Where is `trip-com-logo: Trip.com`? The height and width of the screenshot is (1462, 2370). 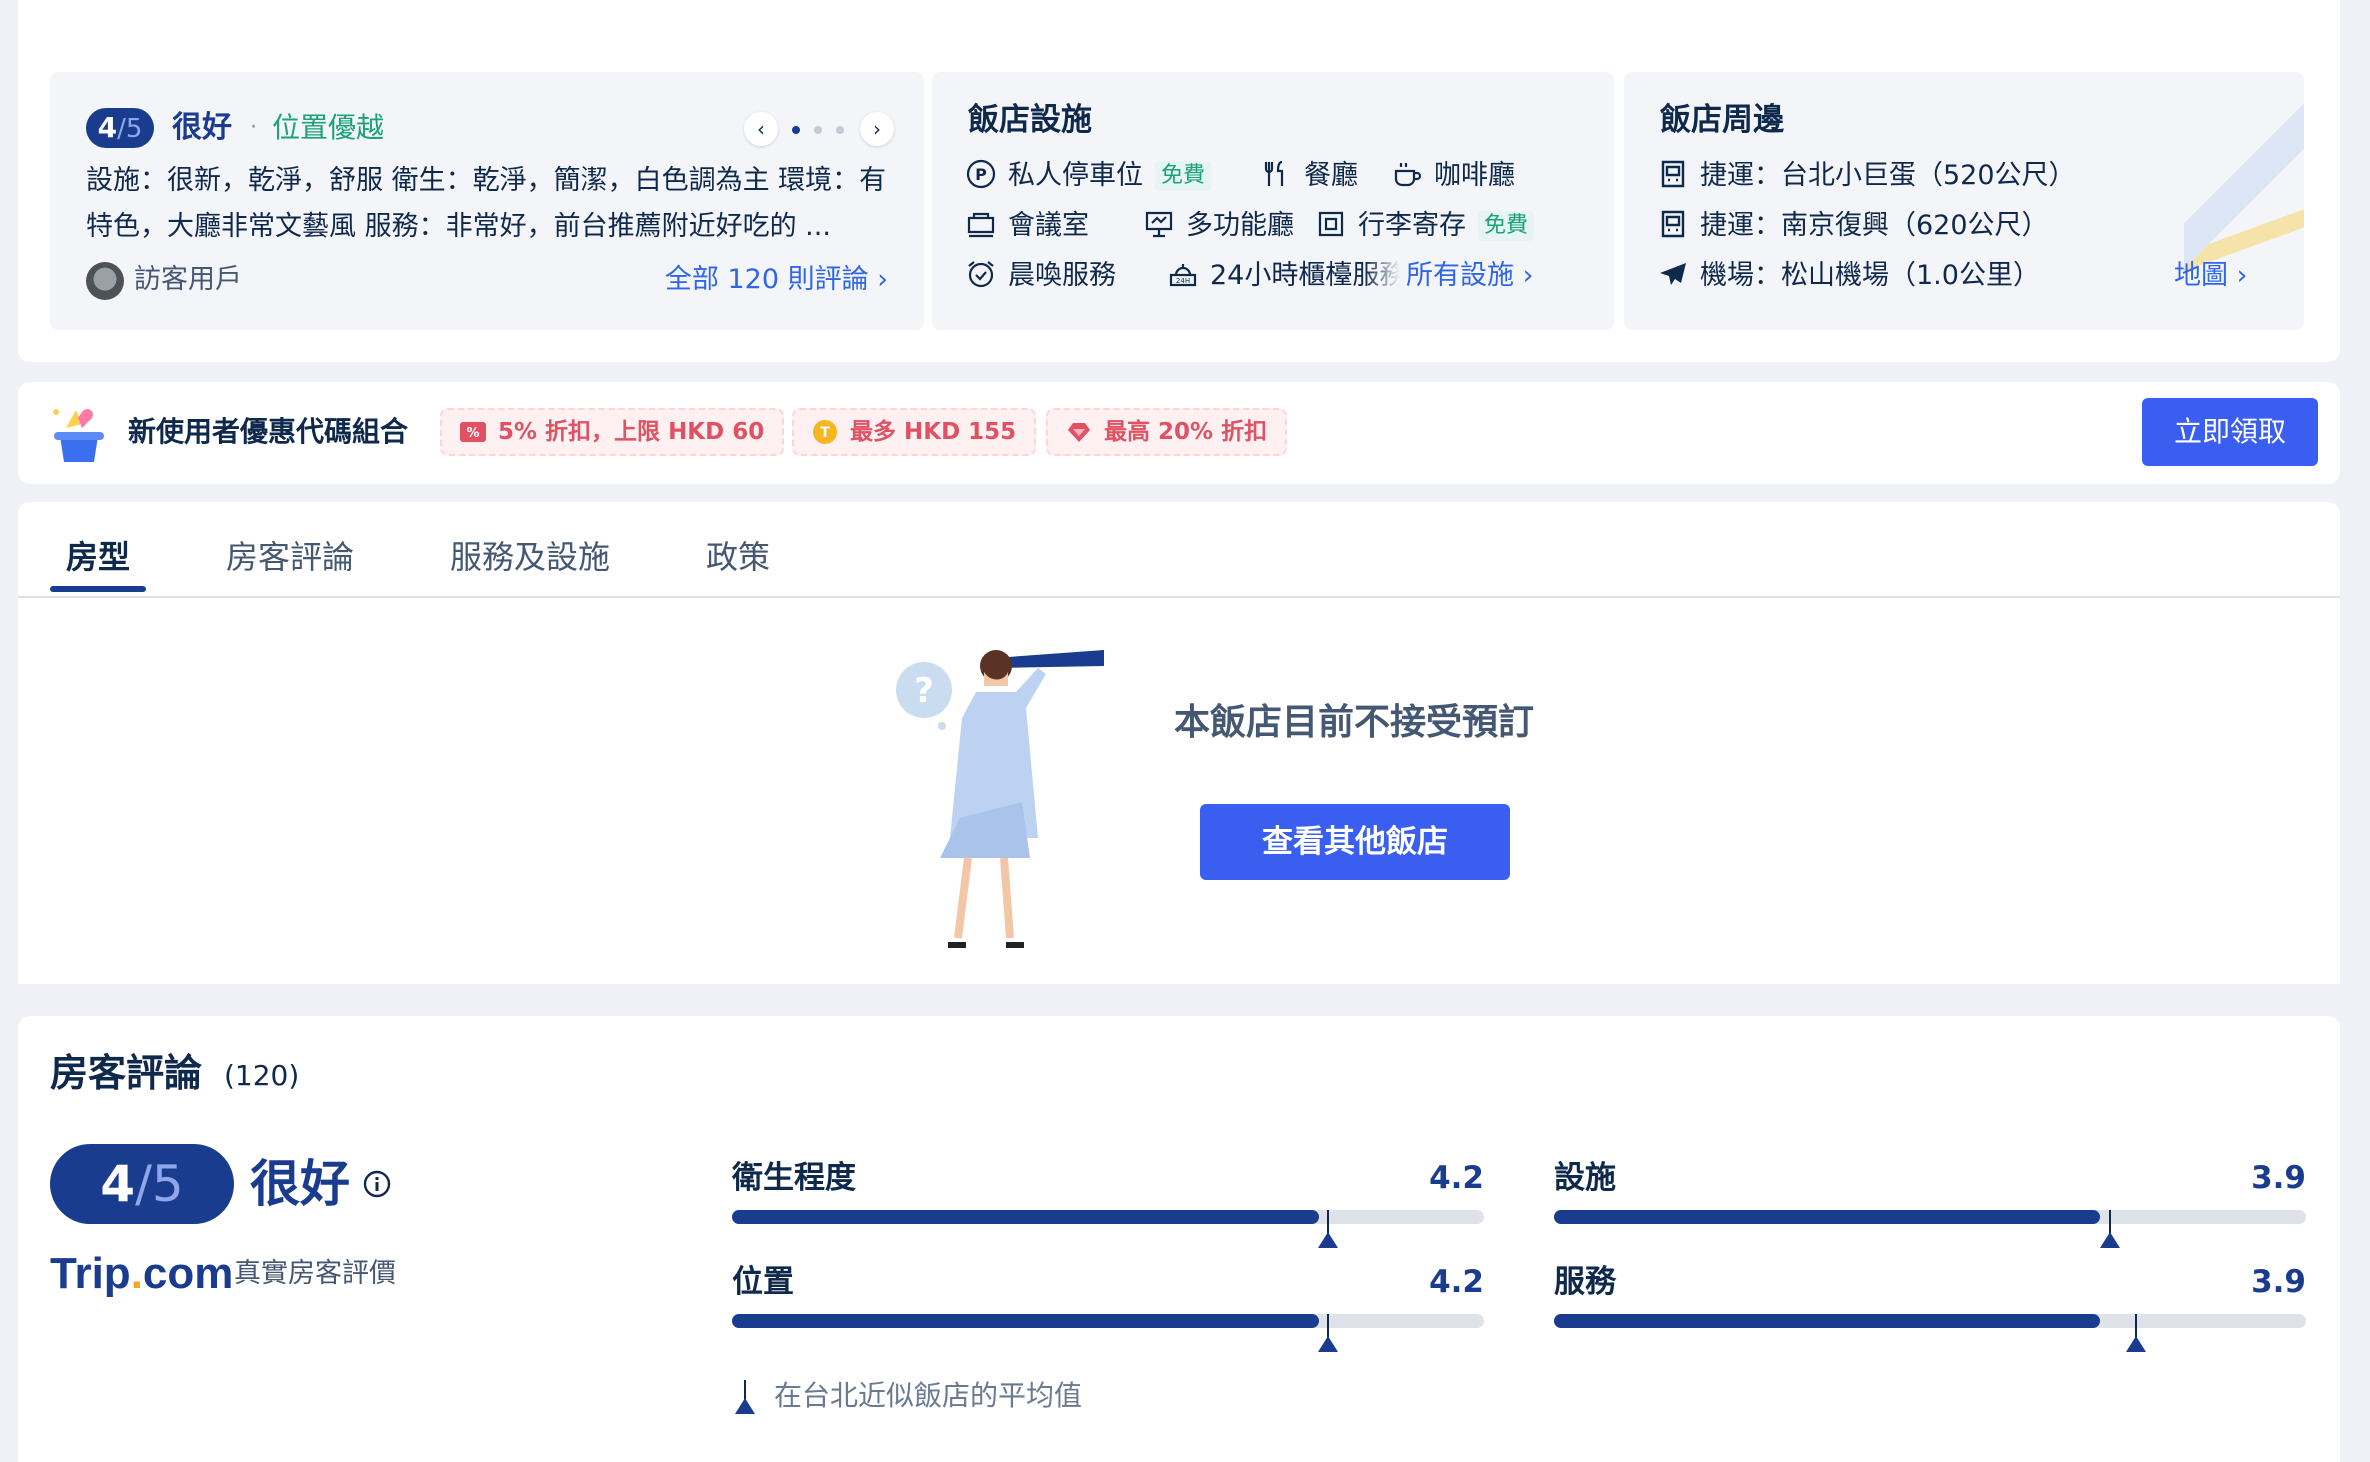 trip-com-logo: Trip.com is located at coordinates (142, 1273).